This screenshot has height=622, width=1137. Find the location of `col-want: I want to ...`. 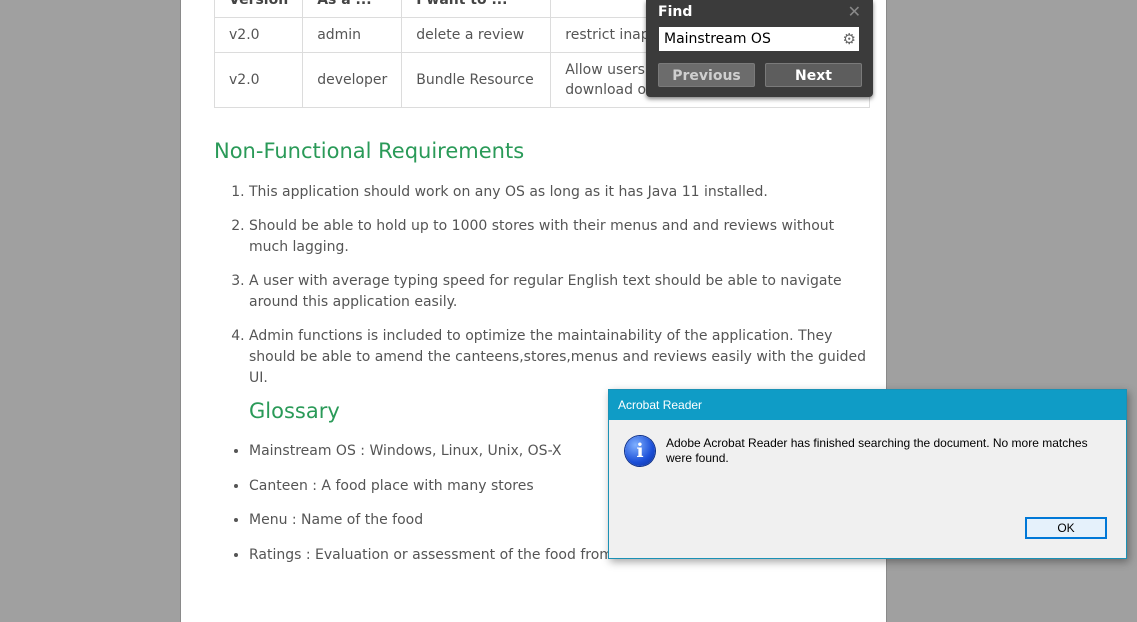

col-want: I want to ... is located at coordinates (476, 9).